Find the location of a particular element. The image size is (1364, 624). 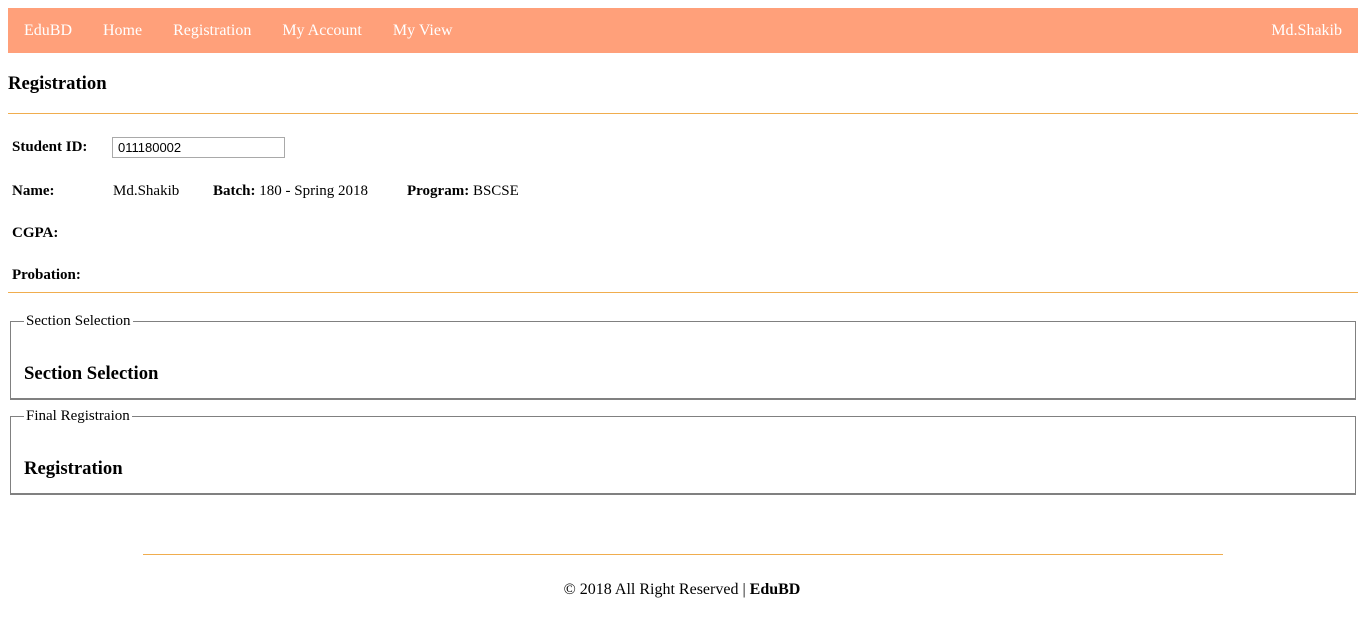

probation-label: Probation: is located at coordinates (46, 275).